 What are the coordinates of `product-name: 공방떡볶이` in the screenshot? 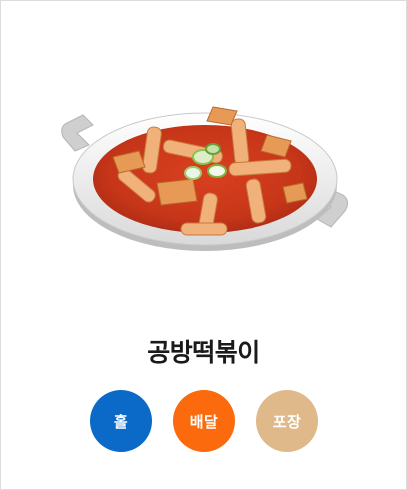 It's located at (203, 352).